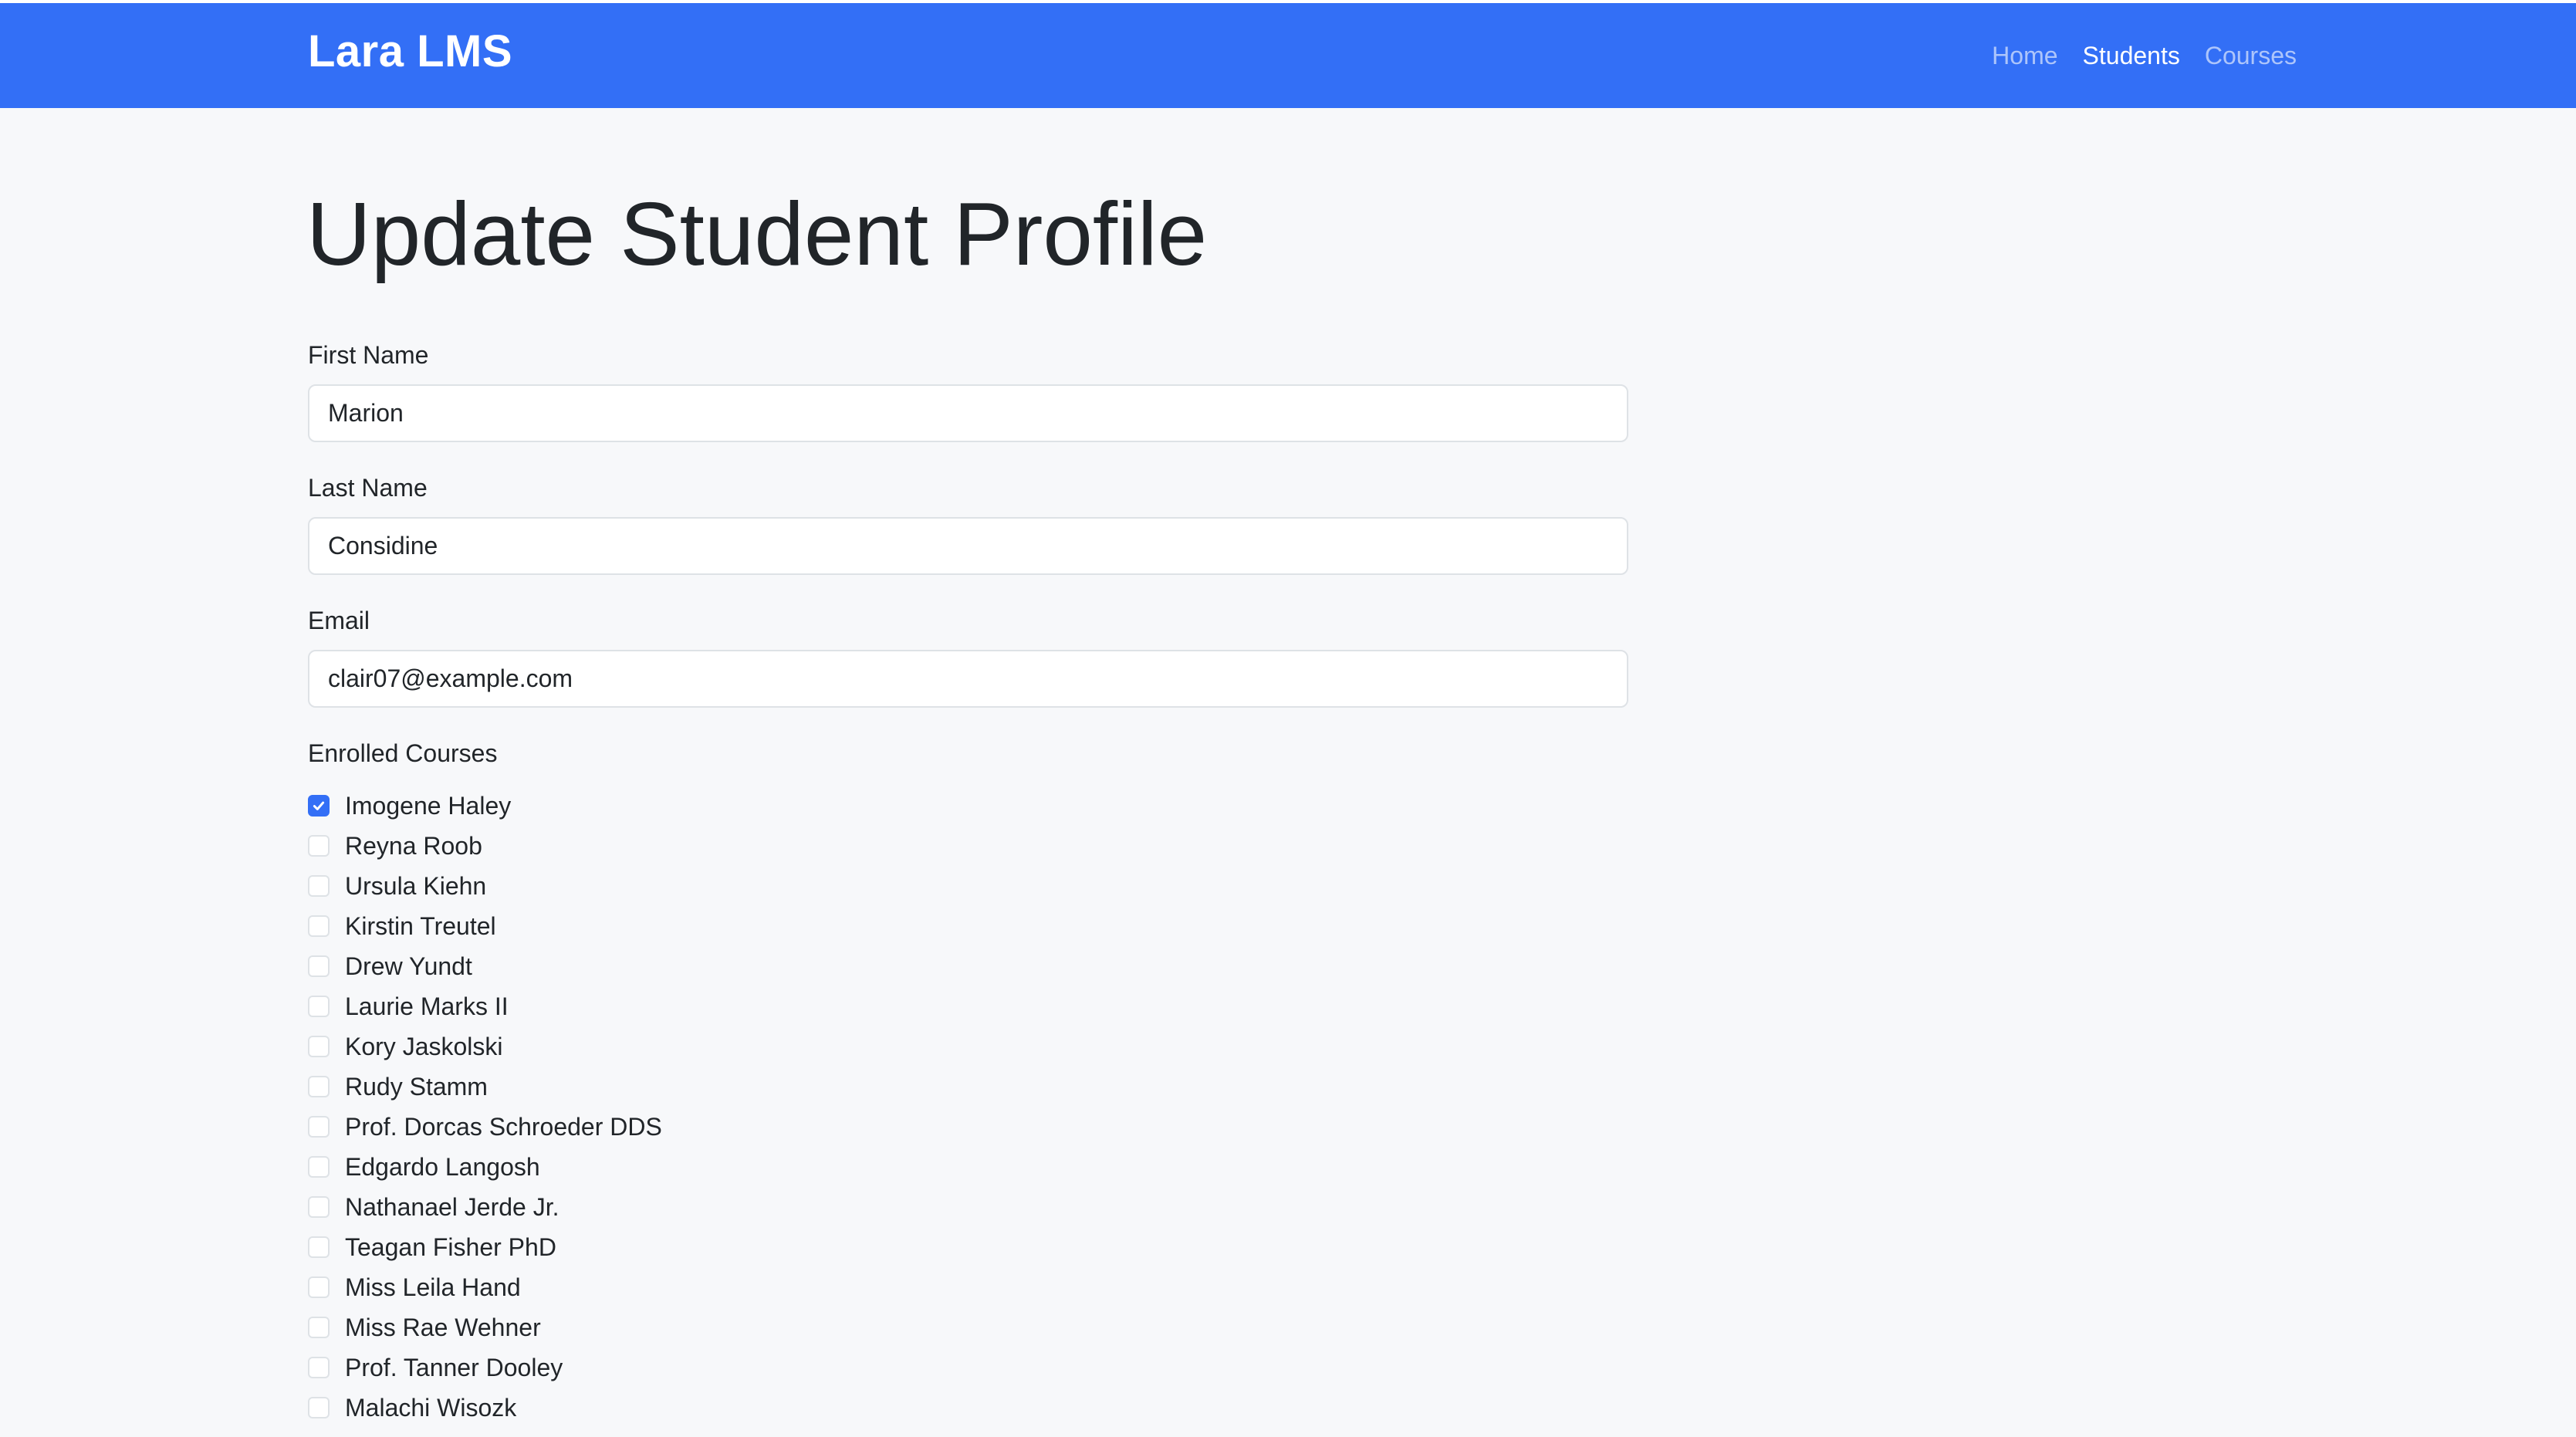 This screenshot has height=1437, width=2576. I want to click on course-item: Kirstin Treutel, so click(485, 926).